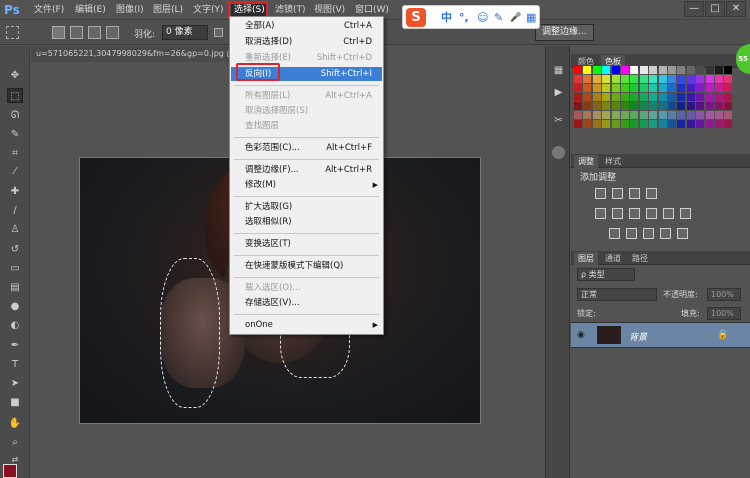 The image size is (750, 478). I want to click on move-tool-icon: ✥, so click(15, 75).